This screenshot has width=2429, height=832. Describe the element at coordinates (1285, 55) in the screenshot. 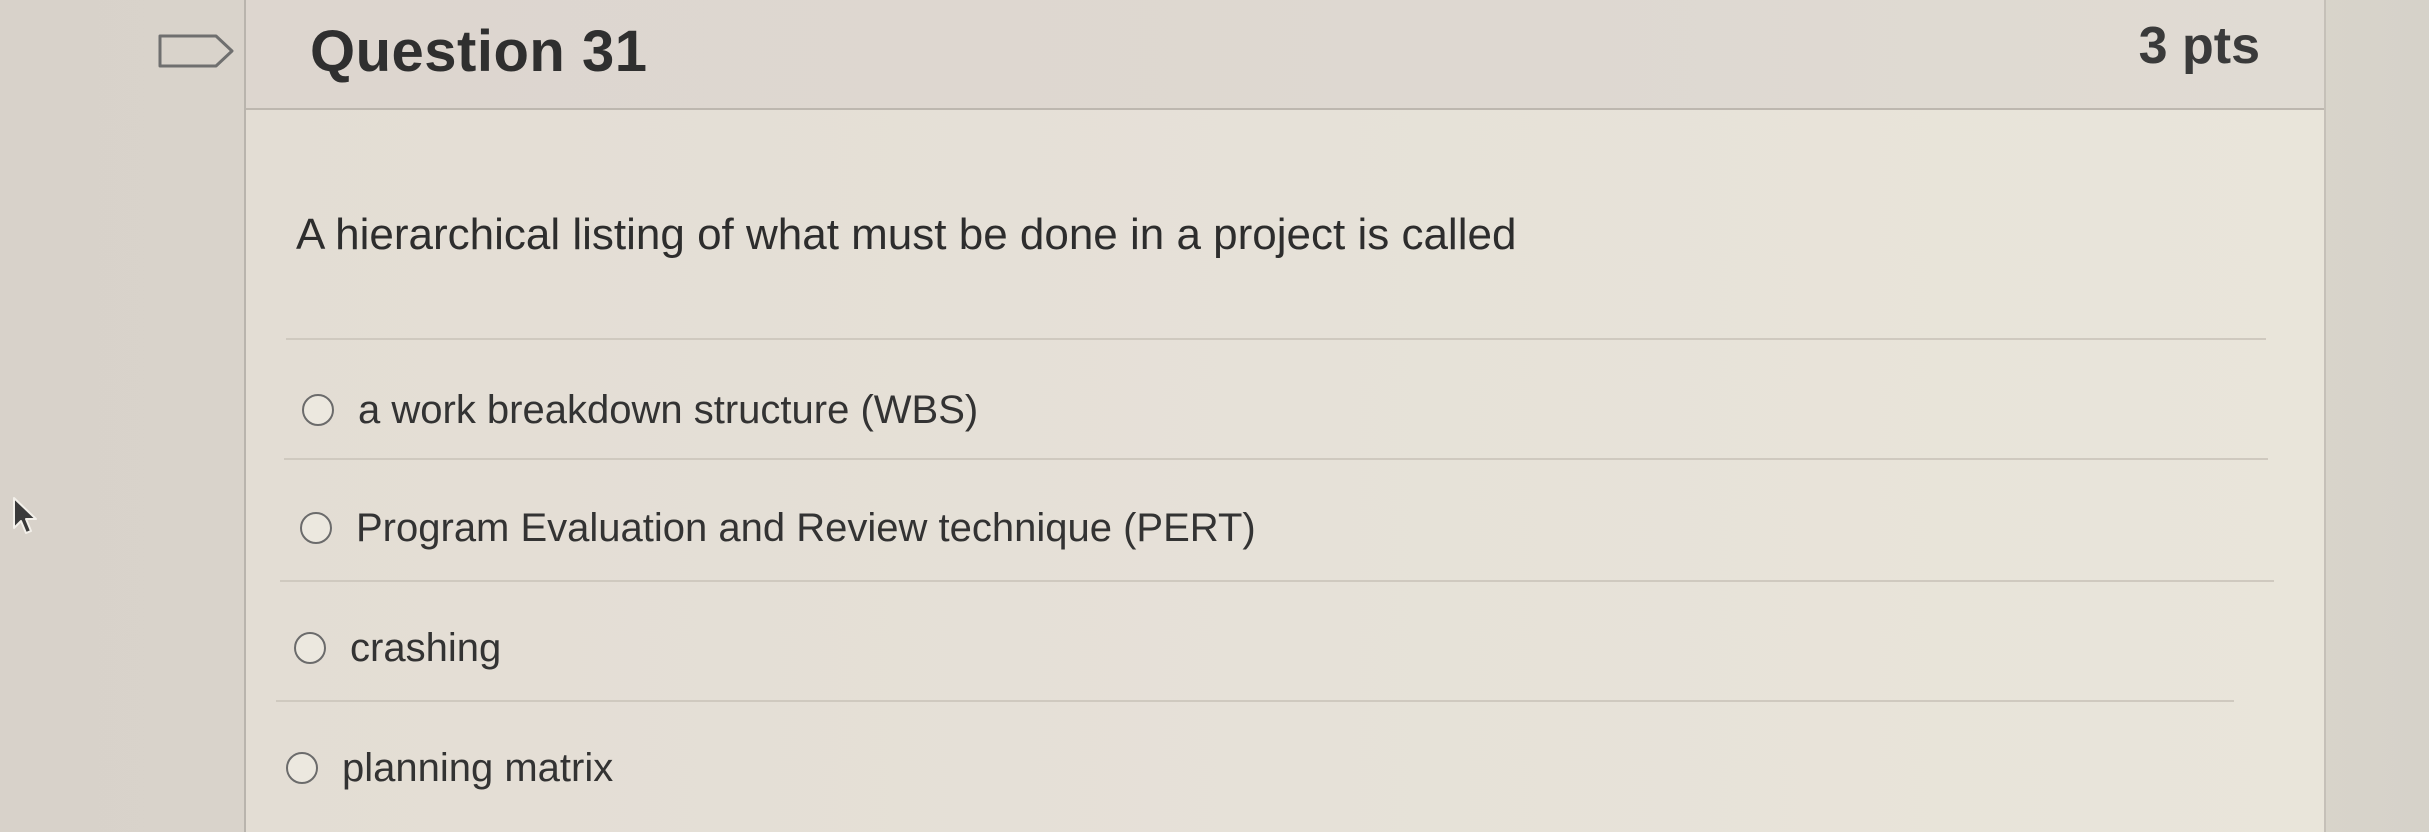

I see `question-header: Question 31 3 pts` at that location.